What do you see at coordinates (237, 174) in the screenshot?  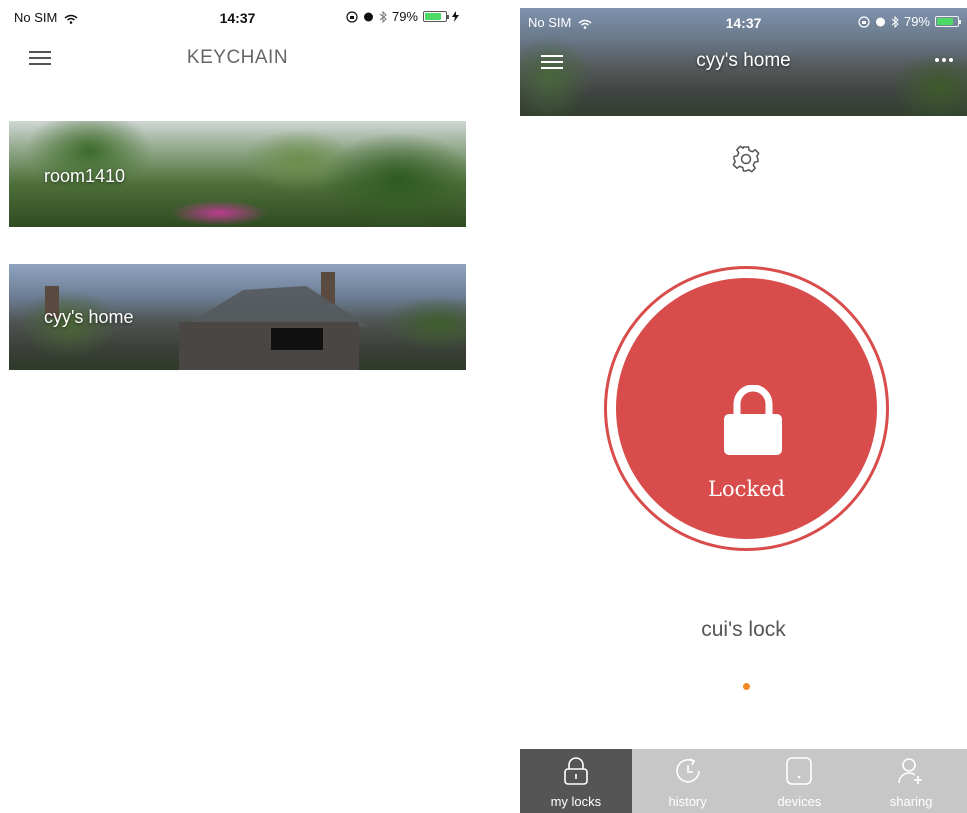 I see `keychain-card-room1410: room1410` at bounding box center [237, 174].